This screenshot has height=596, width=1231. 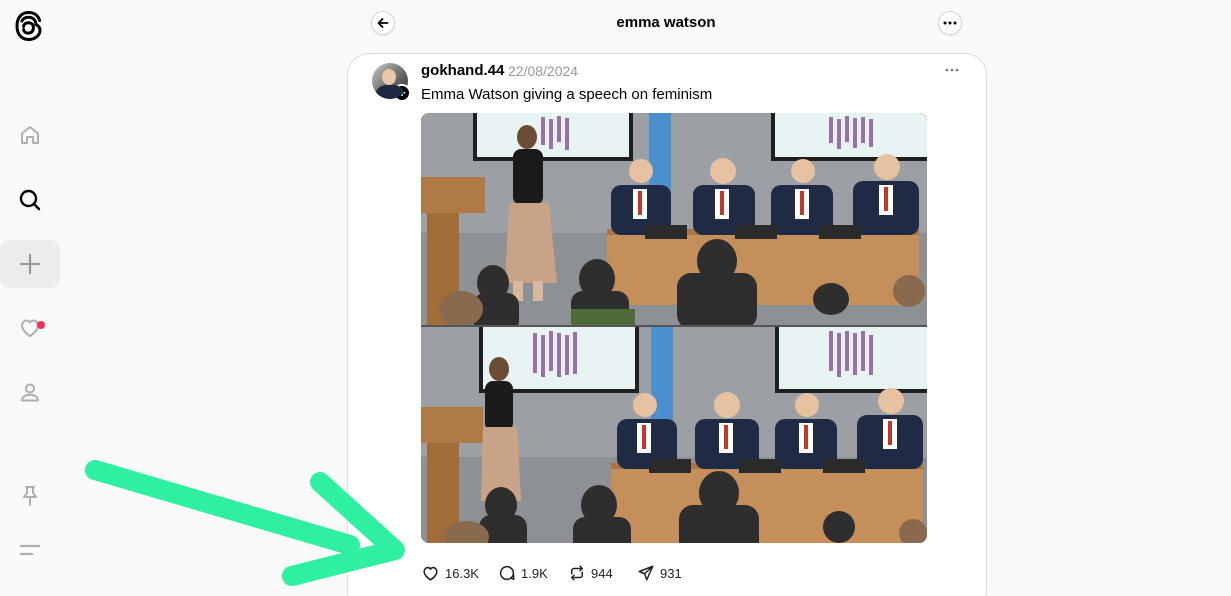 What do you see at coordinates (32, 298) in the screenshot?
I see `sidebar` at bounding box center [32, 298].